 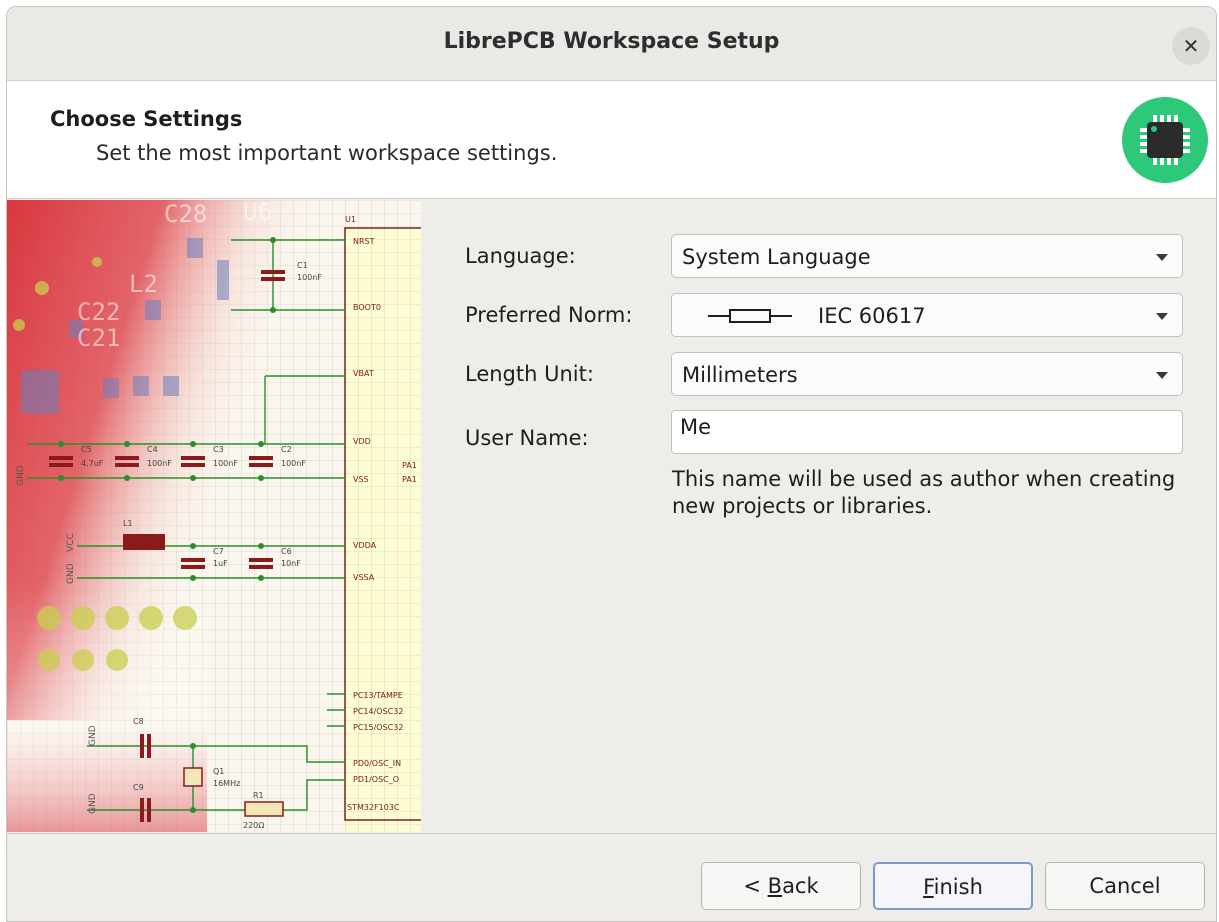 I want to click on page-title: Choose Settings, so click(x=146, y=119).